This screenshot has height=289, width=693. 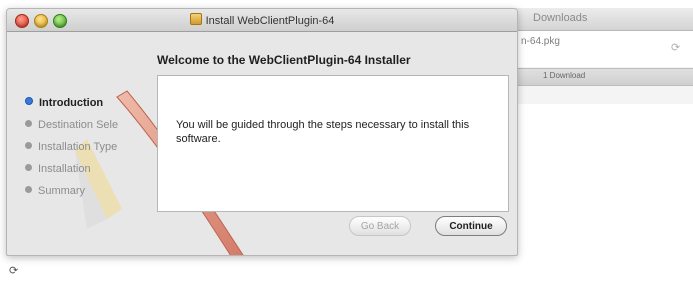 I want to click on continue-button: Continue, so click(x=471, y=226).